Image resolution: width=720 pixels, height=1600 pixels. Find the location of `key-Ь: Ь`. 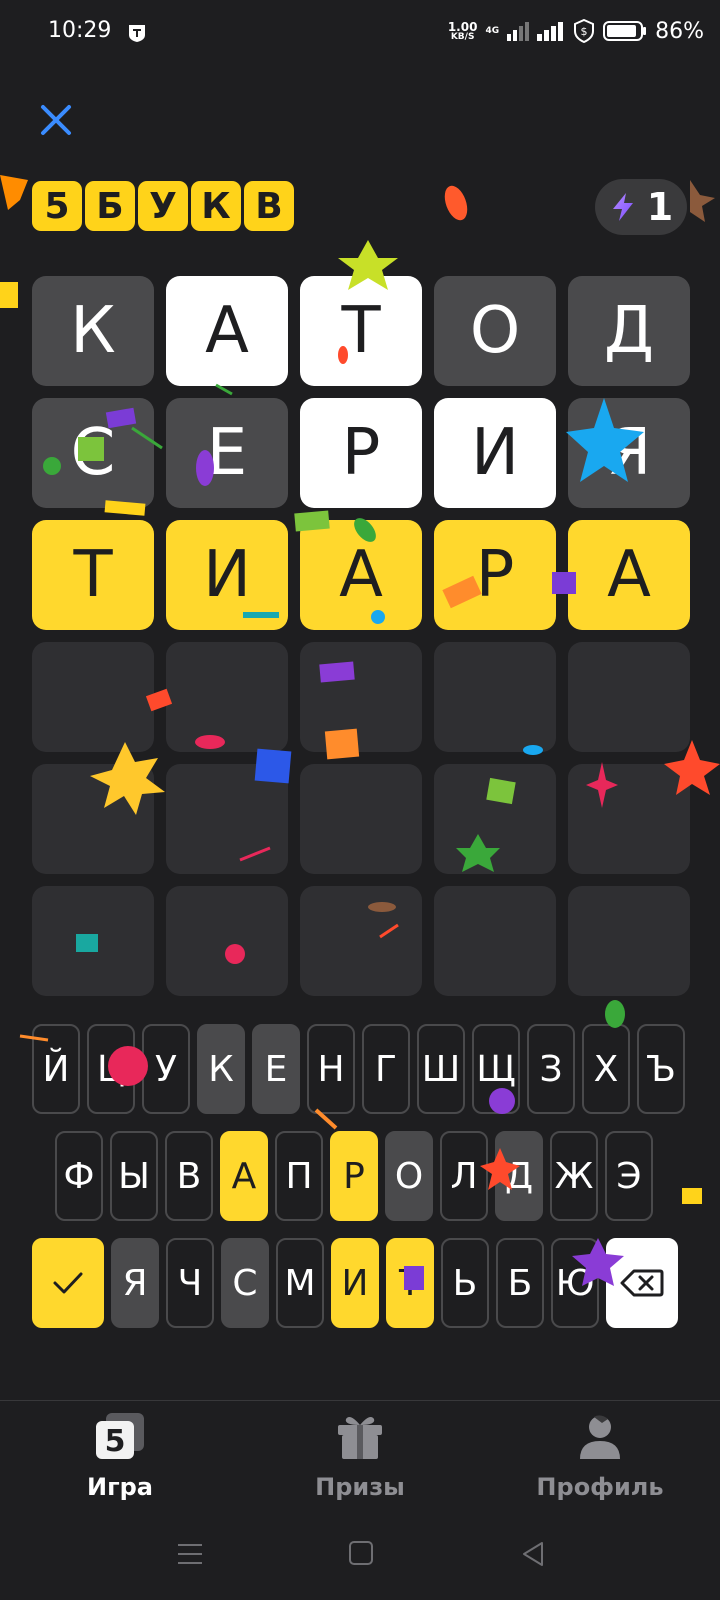

key-Ь: Ь is located at coordinates (465, 1283).